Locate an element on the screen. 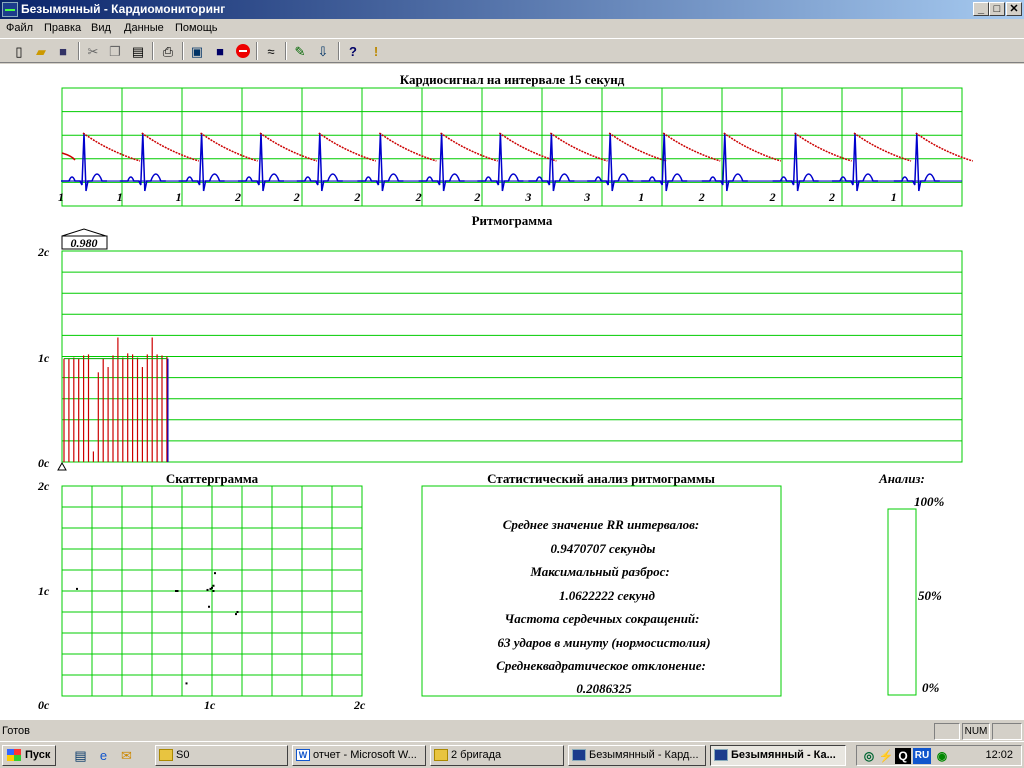 The image size is (1024, 768). paste-icon: ▤ is located at coordinates (138, 51).